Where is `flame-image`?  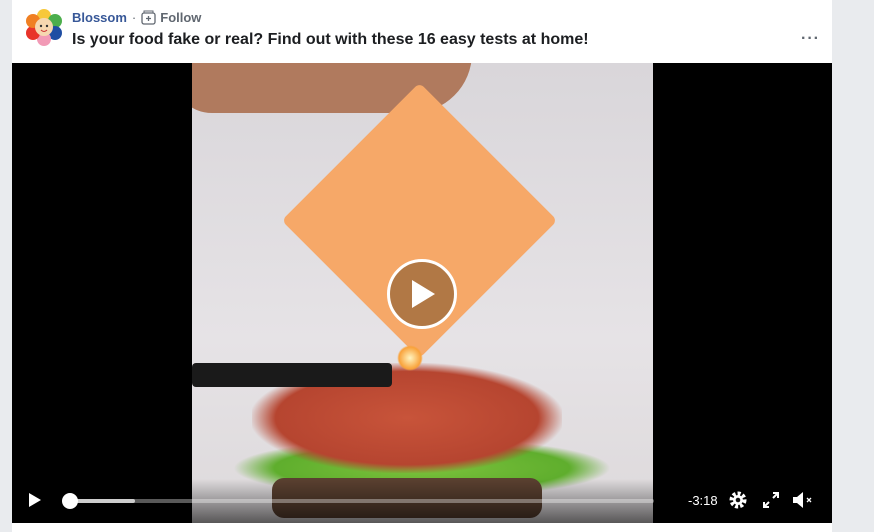
flame-image is located at coordinates (410, 358).